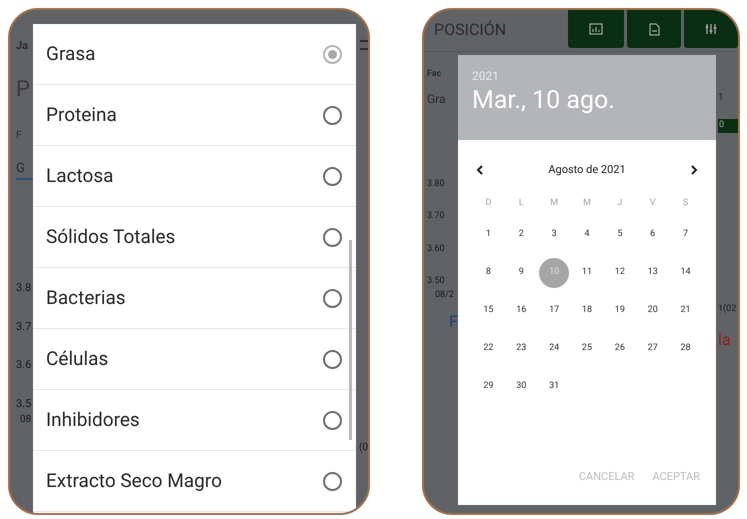  I want to click on calendar-day: 14, so click(685, 273).